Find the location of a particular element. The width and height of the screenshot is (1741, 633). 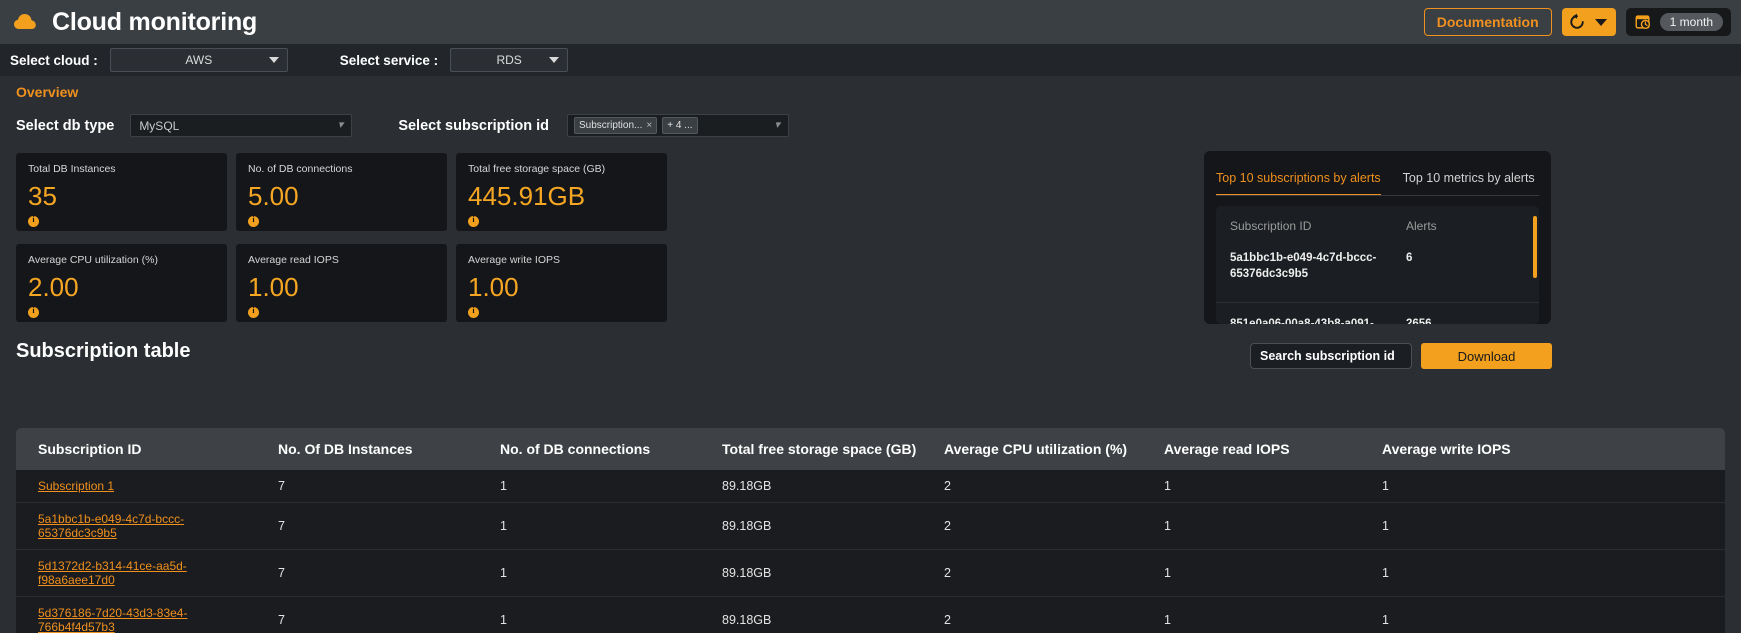

stat-card-value: 35 is located at coordinates (42, 195).